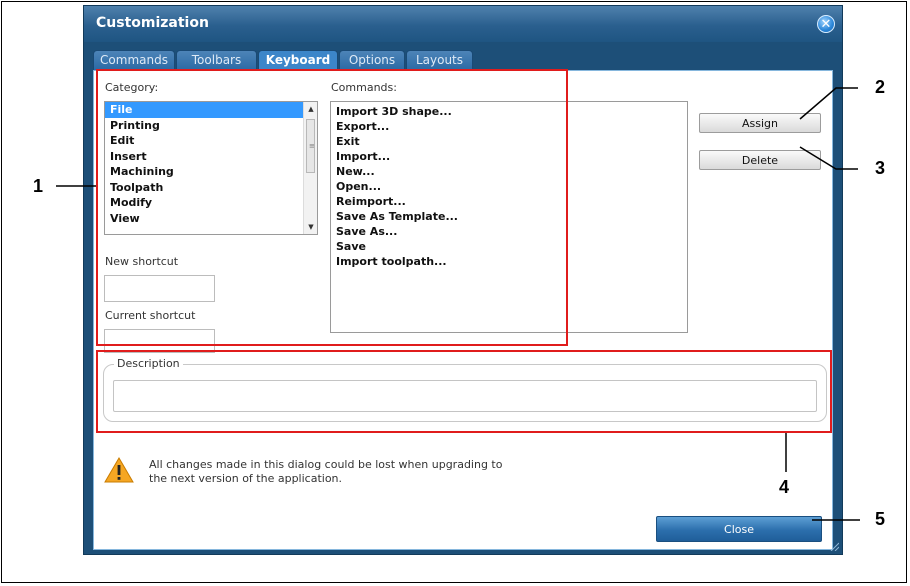 This screenshot has height=586, width=910. I want to click on callout-2: 2, so click(880, 87).